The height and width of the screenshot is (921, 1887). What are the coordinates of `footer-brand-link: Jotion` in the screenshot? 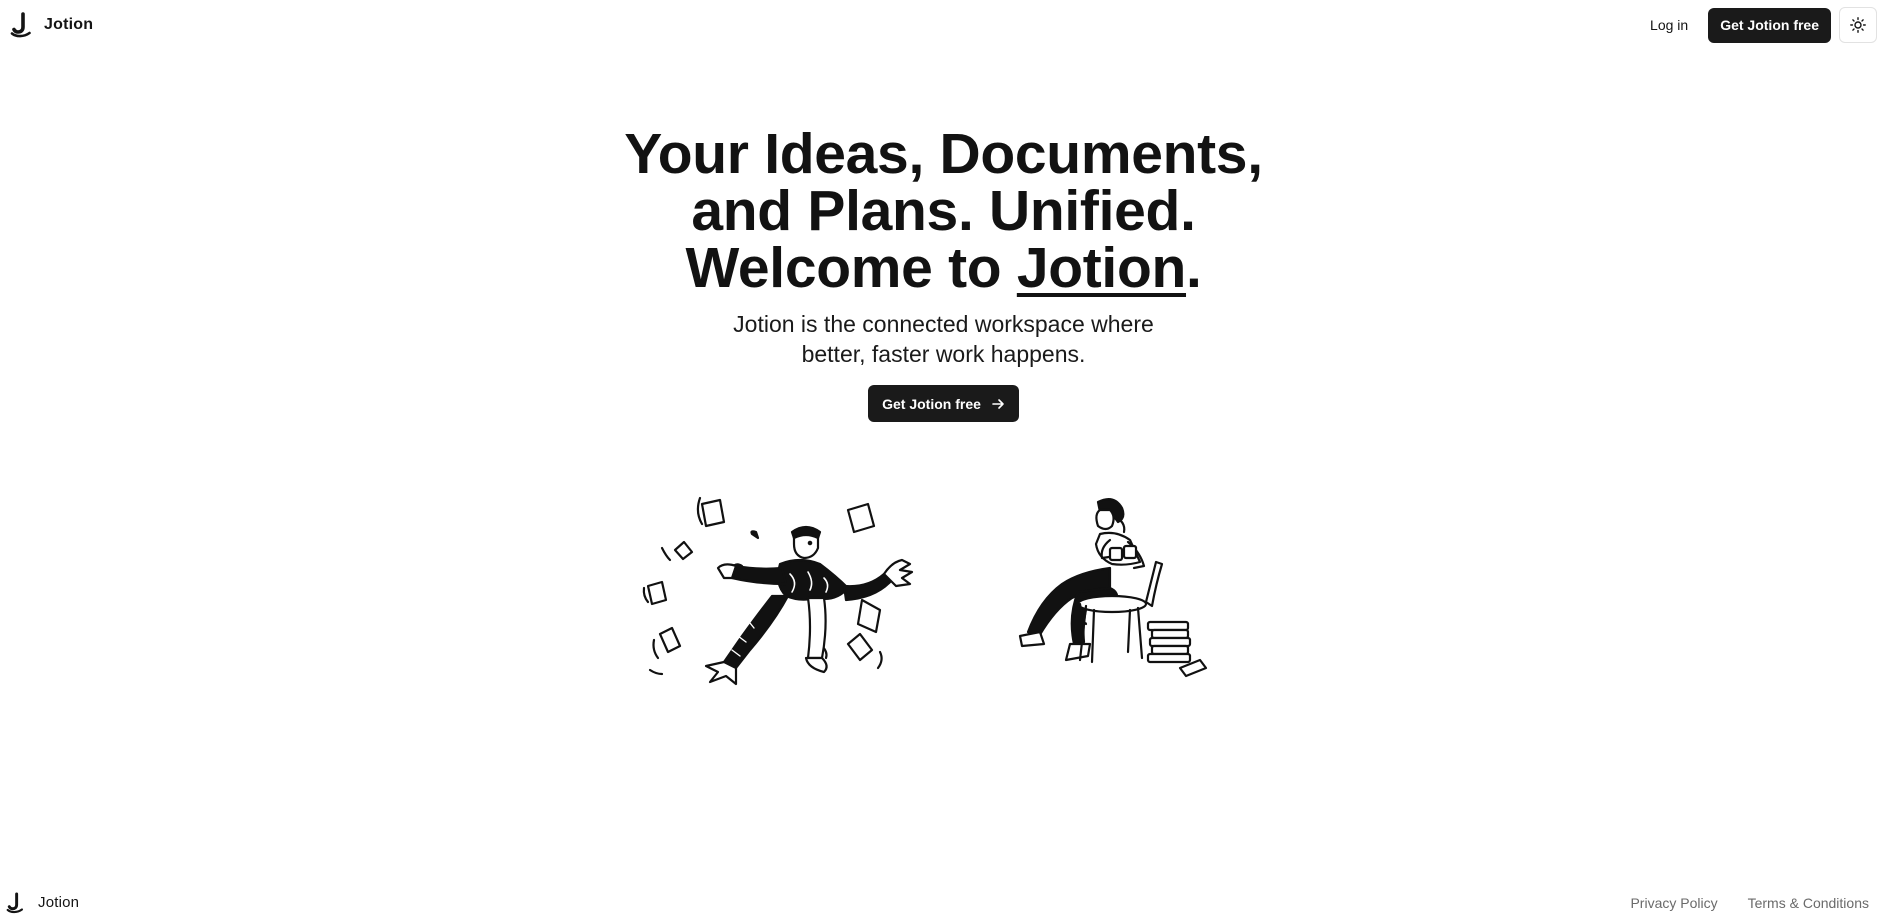 It's located at (42, 903).